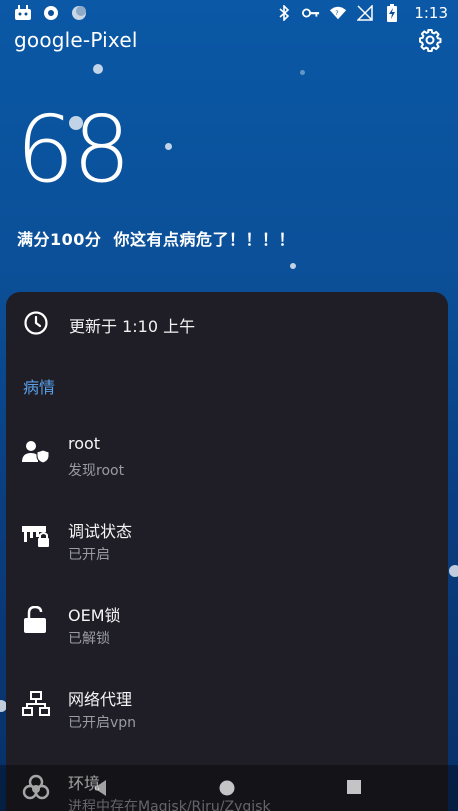 The image size is (458, 811). What do you see at coordinates (79, 13) in the screenshot?
I see `moon-icon` at bounding box center [79, 13].